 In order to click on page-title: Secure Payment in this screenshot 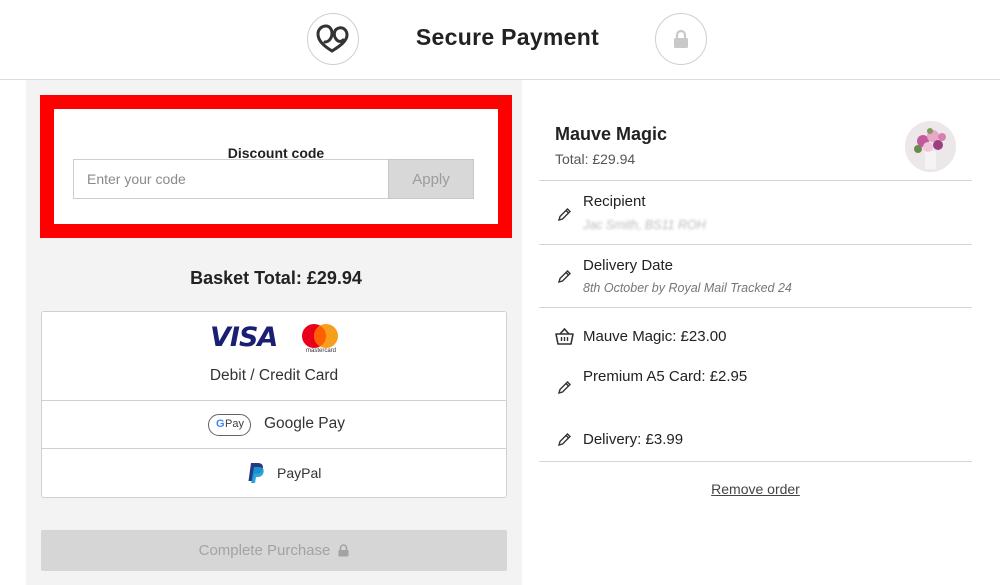, I will do `click(507, 37)`.